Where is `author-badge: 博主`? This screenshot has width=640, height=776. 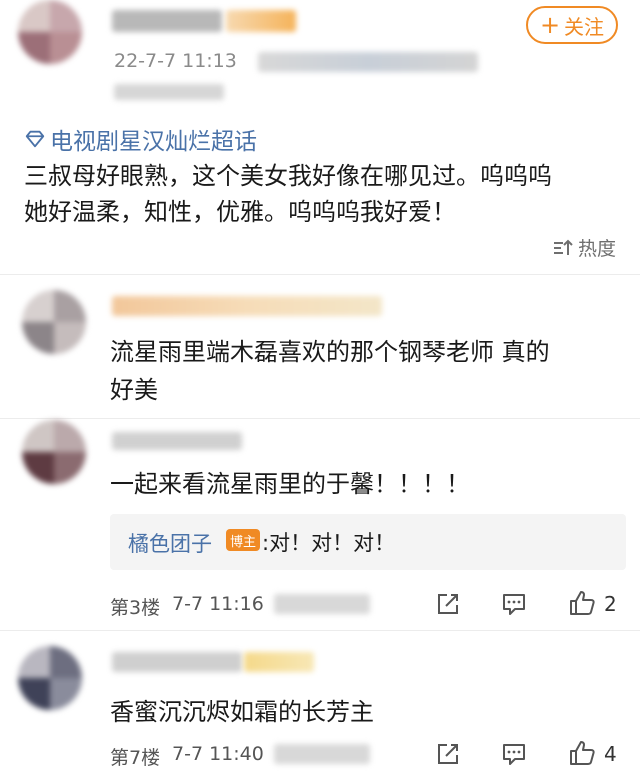
author-badge: 博主 is located at coordinates (243, 540).